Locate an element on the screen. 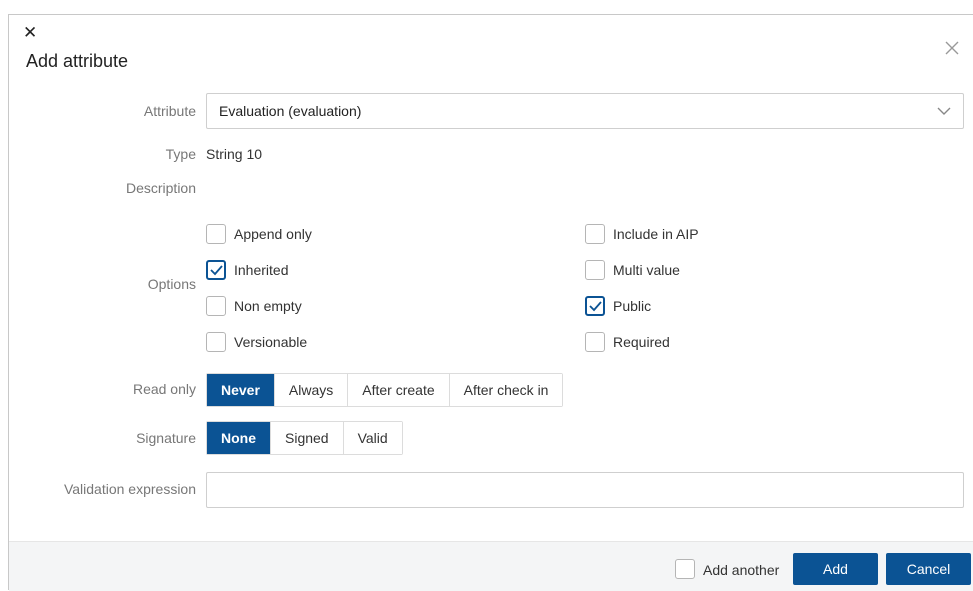 Image resolution: width=973 pixels, height=591 pixels. read-only-never: Never is located at coordinates (241, 390).